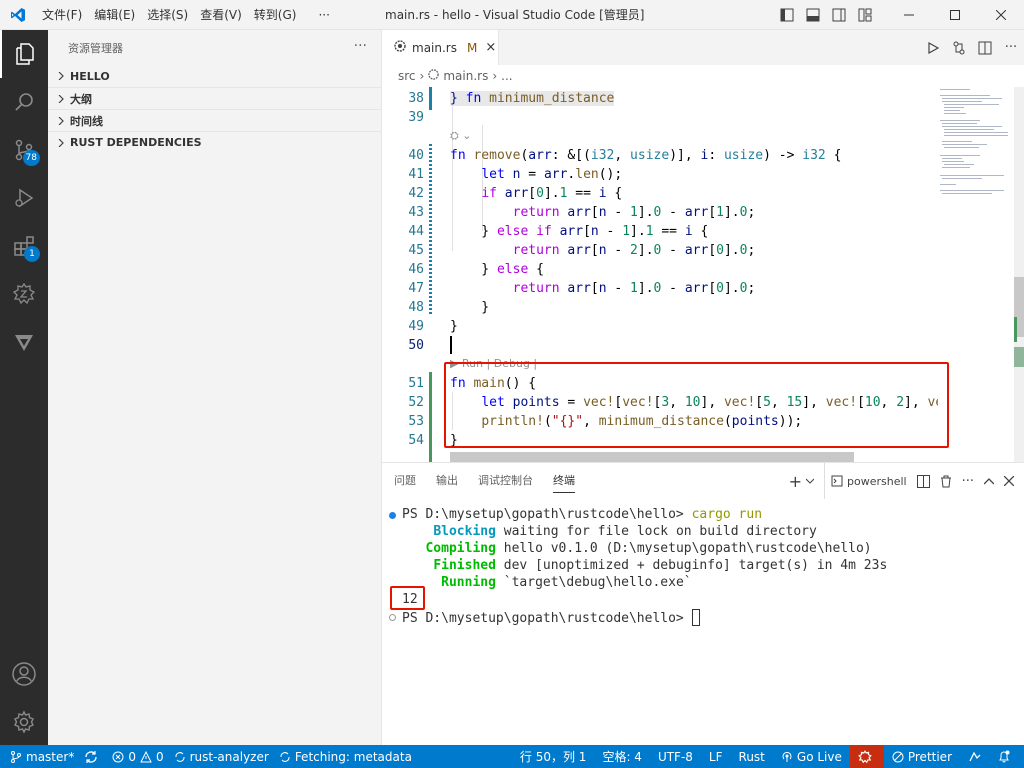  What do you see at coordinates (275, 15) in the screenshot?
I see `menu-goto: 转到(G)` at bounding box center [275, 15].